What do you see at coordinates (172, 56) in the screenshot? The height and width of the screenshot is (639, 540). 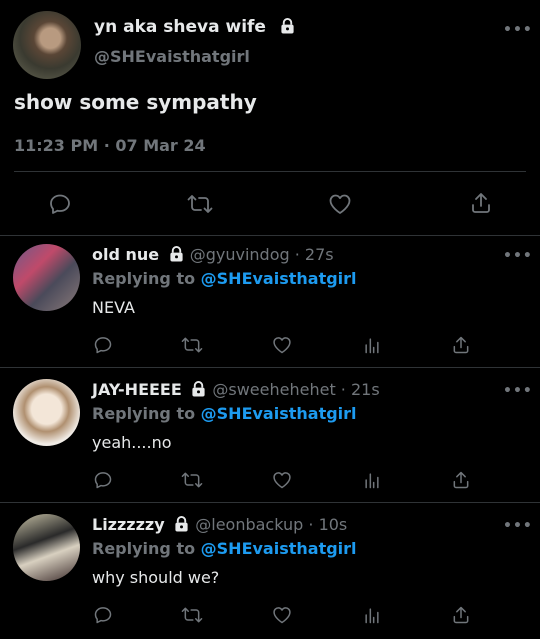 I see `handle: @SHEvaisthatgirl` at bounding box center [172, 56].